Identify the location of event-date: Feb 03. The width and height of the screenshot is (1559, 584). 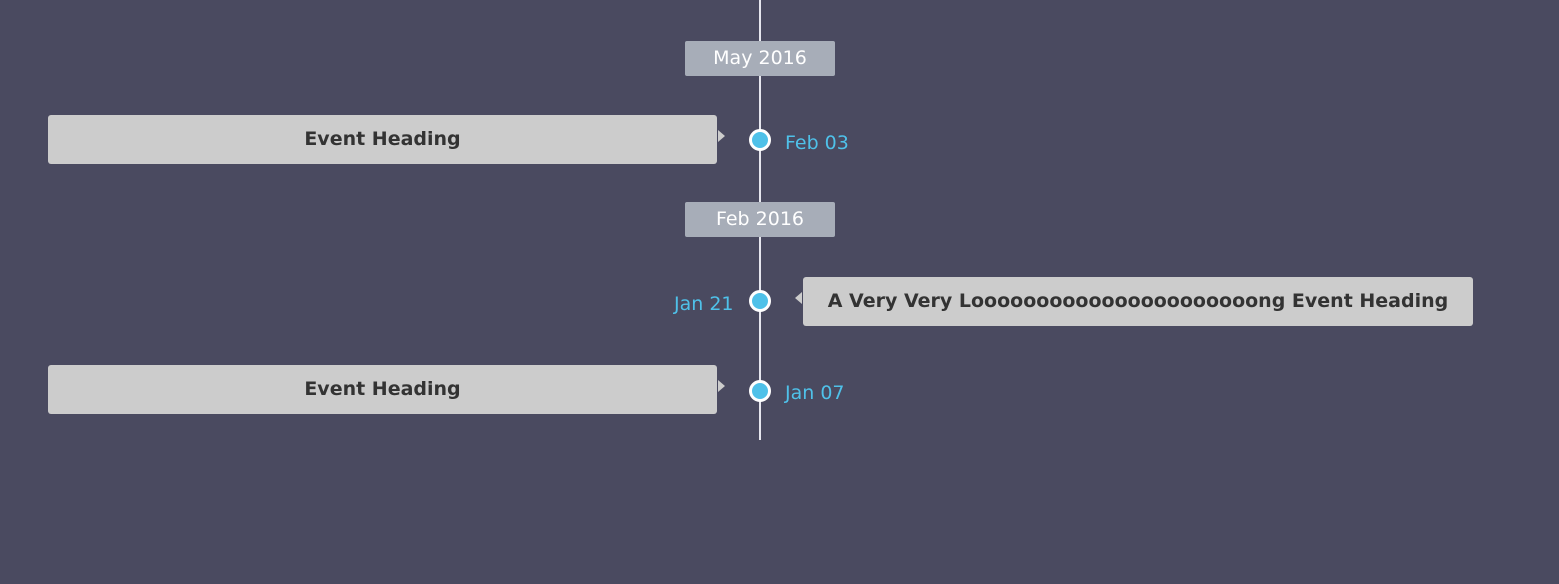
(817, 143).